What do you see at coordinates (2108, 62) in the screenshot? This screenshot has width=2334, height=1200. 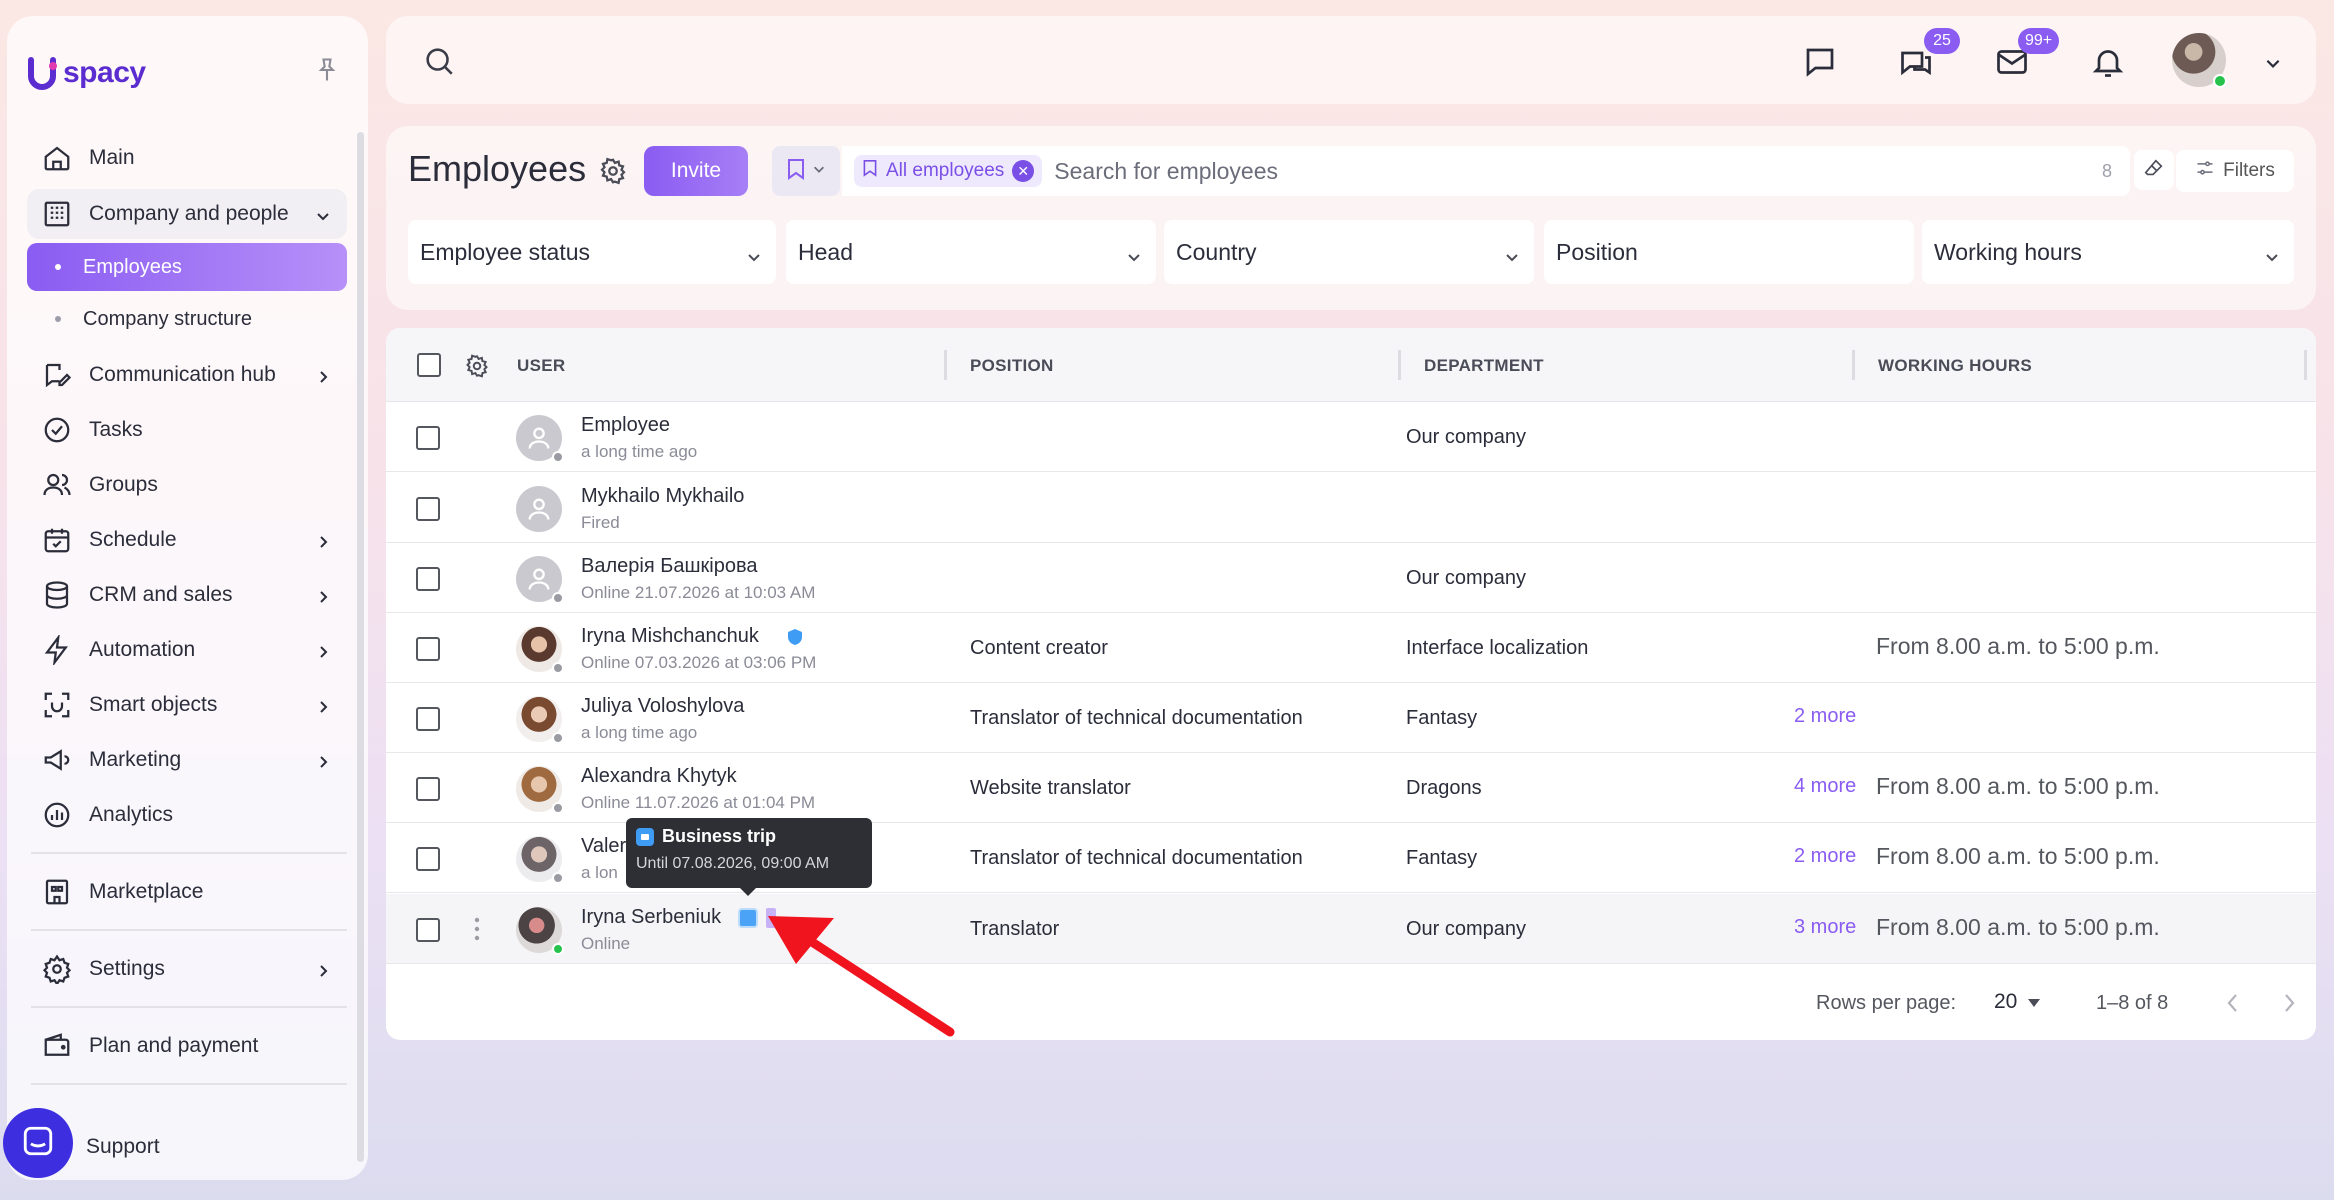 I see `bell-icon` at bounding box center [2108, 62].